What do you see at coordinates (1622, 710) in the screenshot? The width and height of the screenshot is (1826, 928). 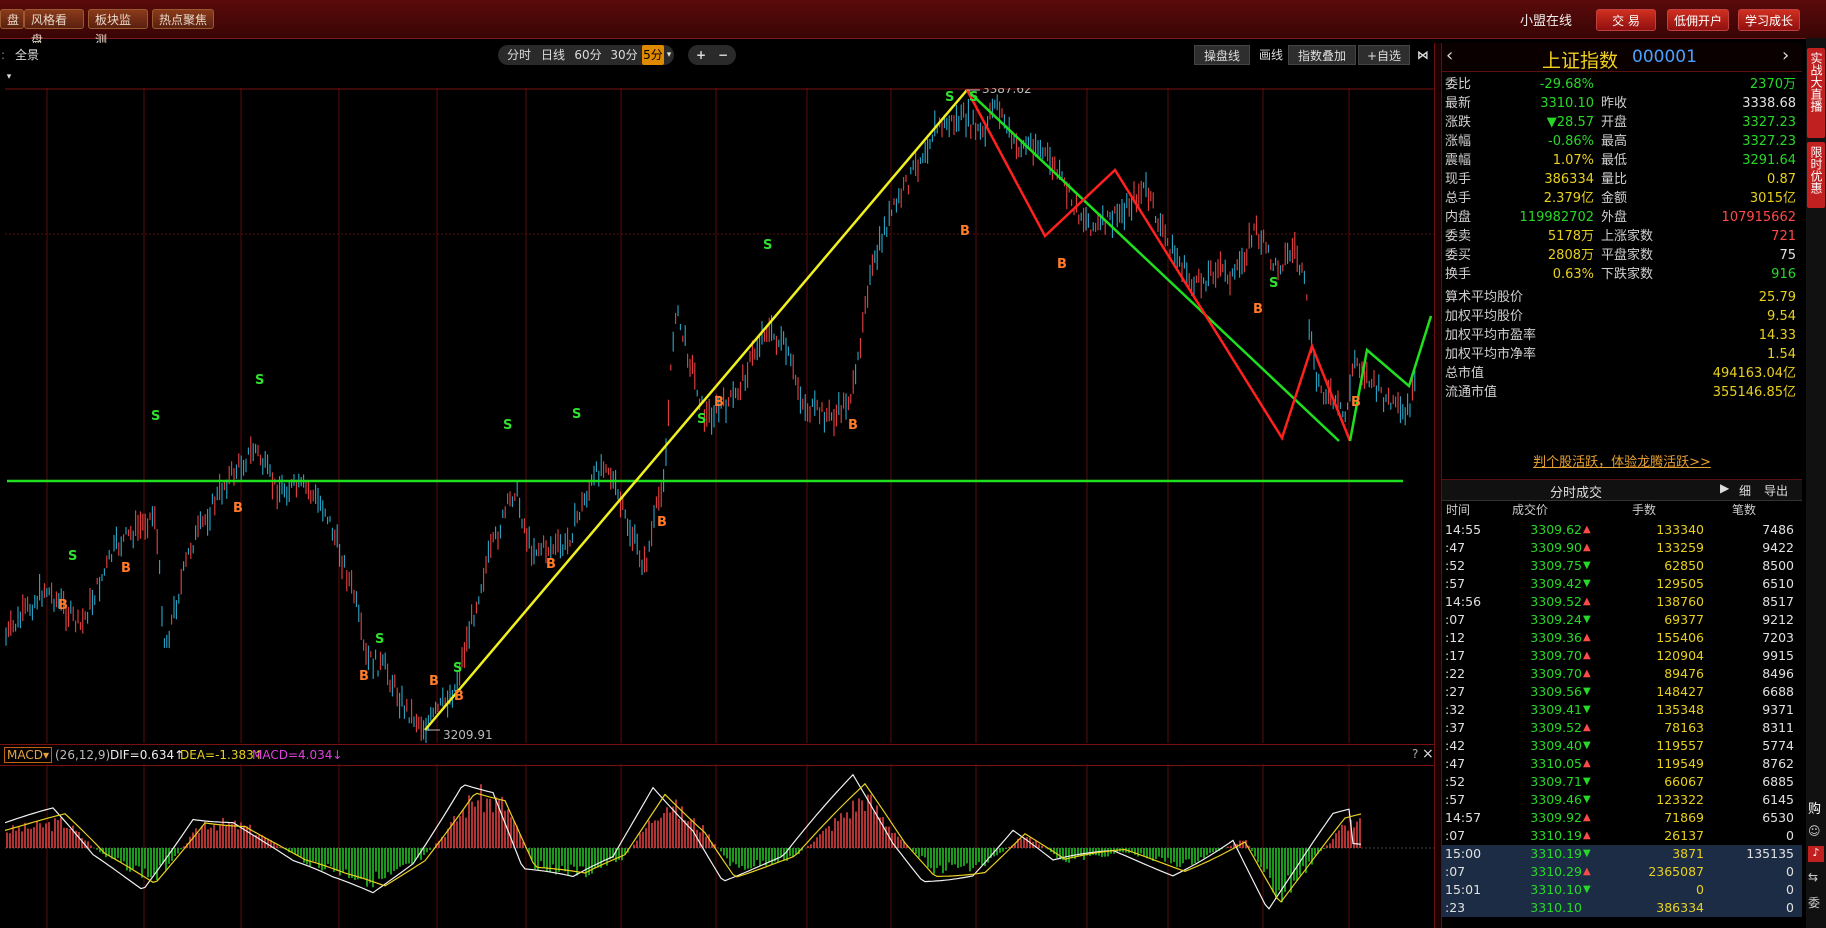 I see `trade-row: :32 3309.41 ▼ 135348 9371` at bounding box center [1622, 710].